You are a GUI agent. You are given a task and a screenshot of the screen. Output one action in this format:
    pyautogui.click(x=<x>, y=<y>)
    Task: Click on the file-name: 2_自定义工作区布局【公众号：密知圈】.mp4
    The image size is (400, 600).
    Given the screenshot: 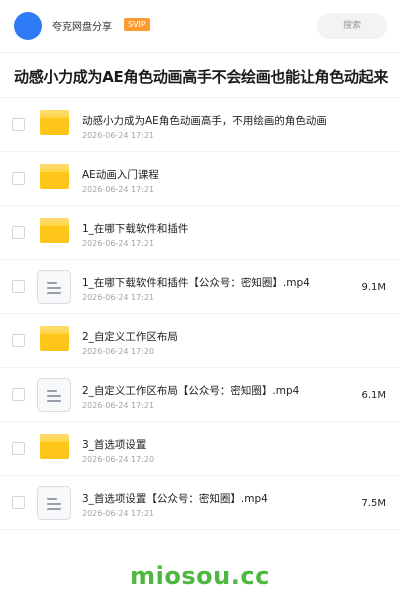 What is the action you would take?
    pyautogui.click(x=190, y=390)
    